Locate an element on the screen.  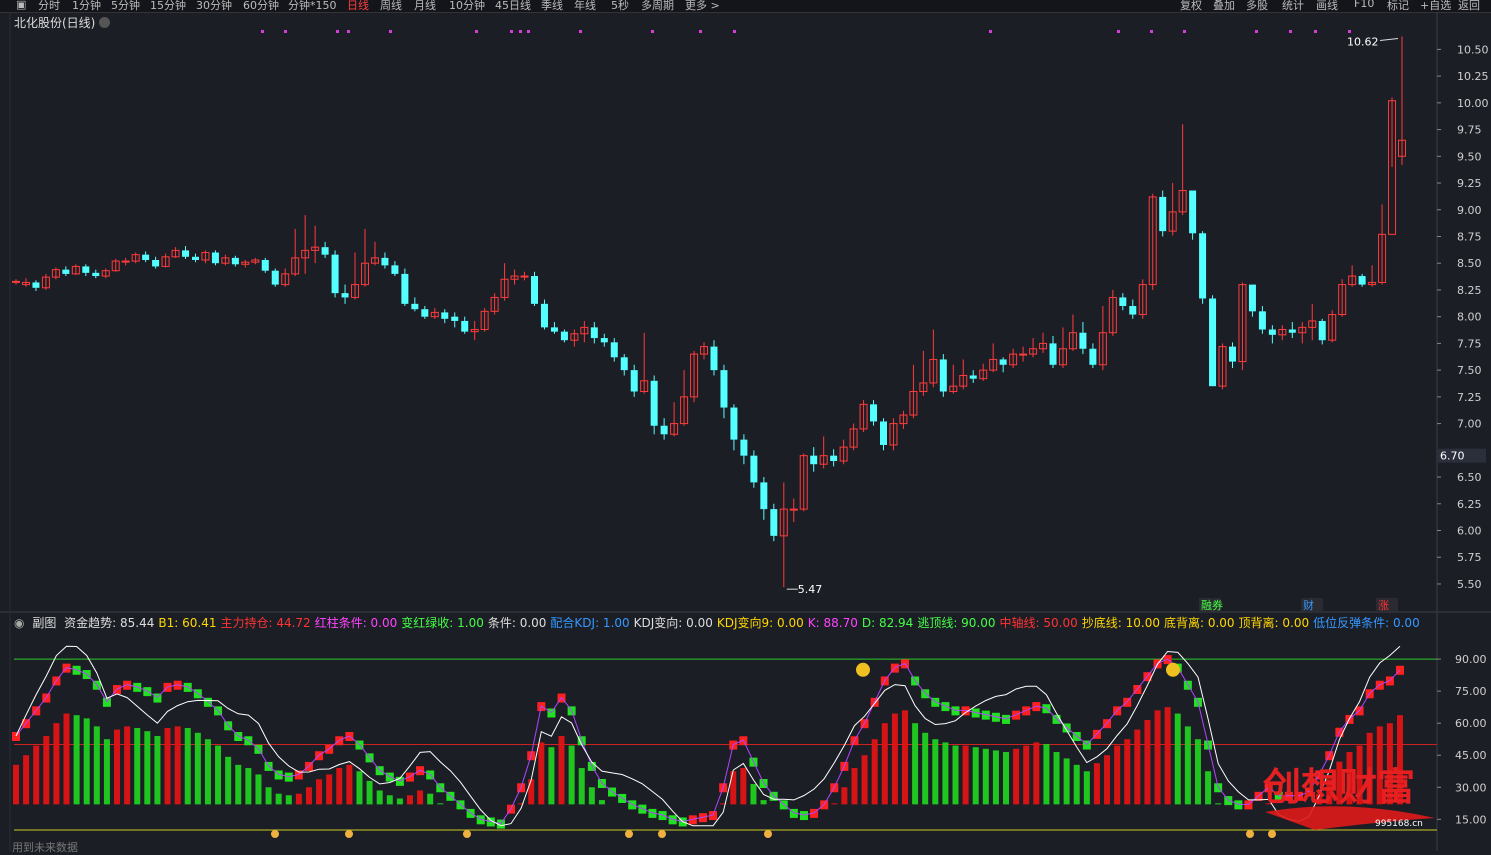
price-tick-label: 7.00 is located at coordinates (1469, 424).